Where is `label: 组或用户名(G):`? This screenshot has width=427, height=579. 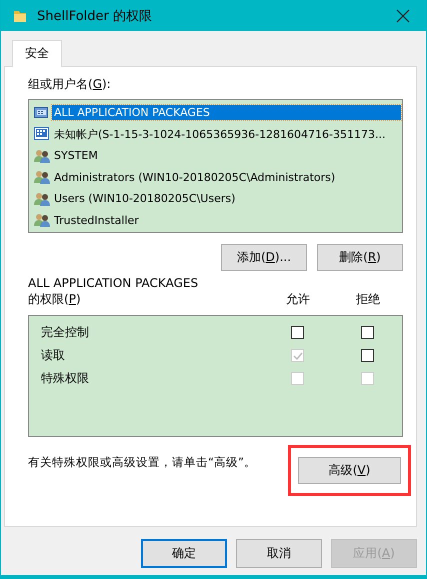 label: 组或用户名(G): is located at coordinates (70, 84).